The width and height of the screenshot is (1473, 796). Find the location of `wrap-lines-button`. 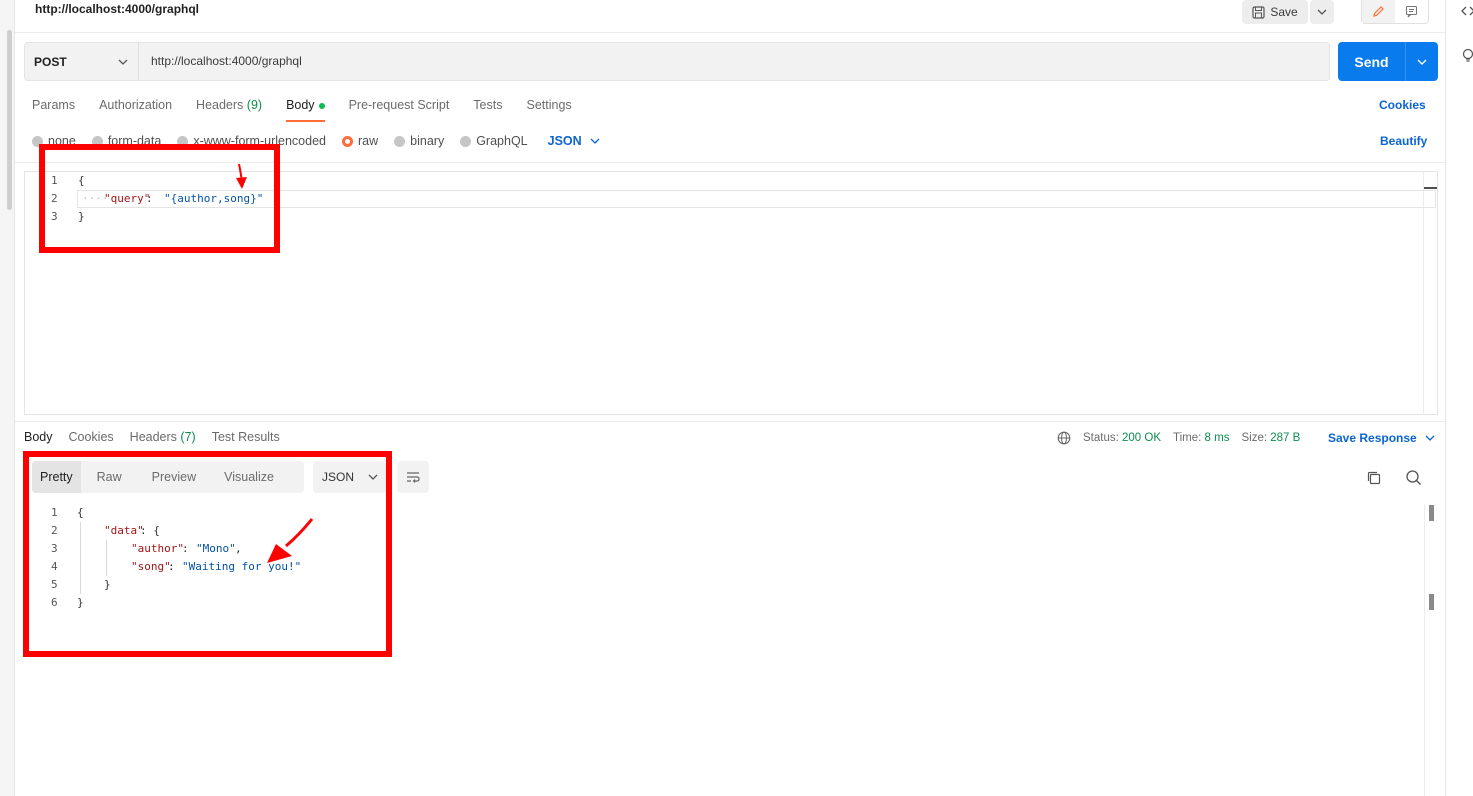

wrap-lines-button is located at coordinates (413, 477).